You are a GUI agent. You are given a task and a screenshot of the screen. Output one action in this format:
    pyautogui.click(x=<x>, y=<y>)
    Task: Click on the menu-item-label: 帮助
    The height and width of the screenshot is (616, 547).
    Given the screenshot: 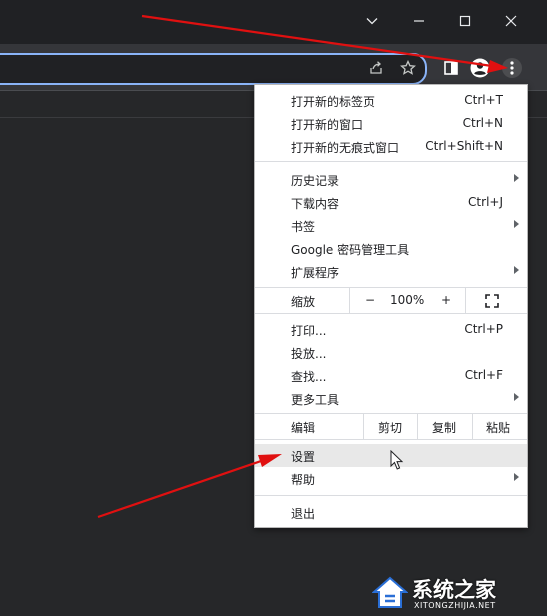 What is the action you would take?
    pyautogui.click(x=303, y=480)
    